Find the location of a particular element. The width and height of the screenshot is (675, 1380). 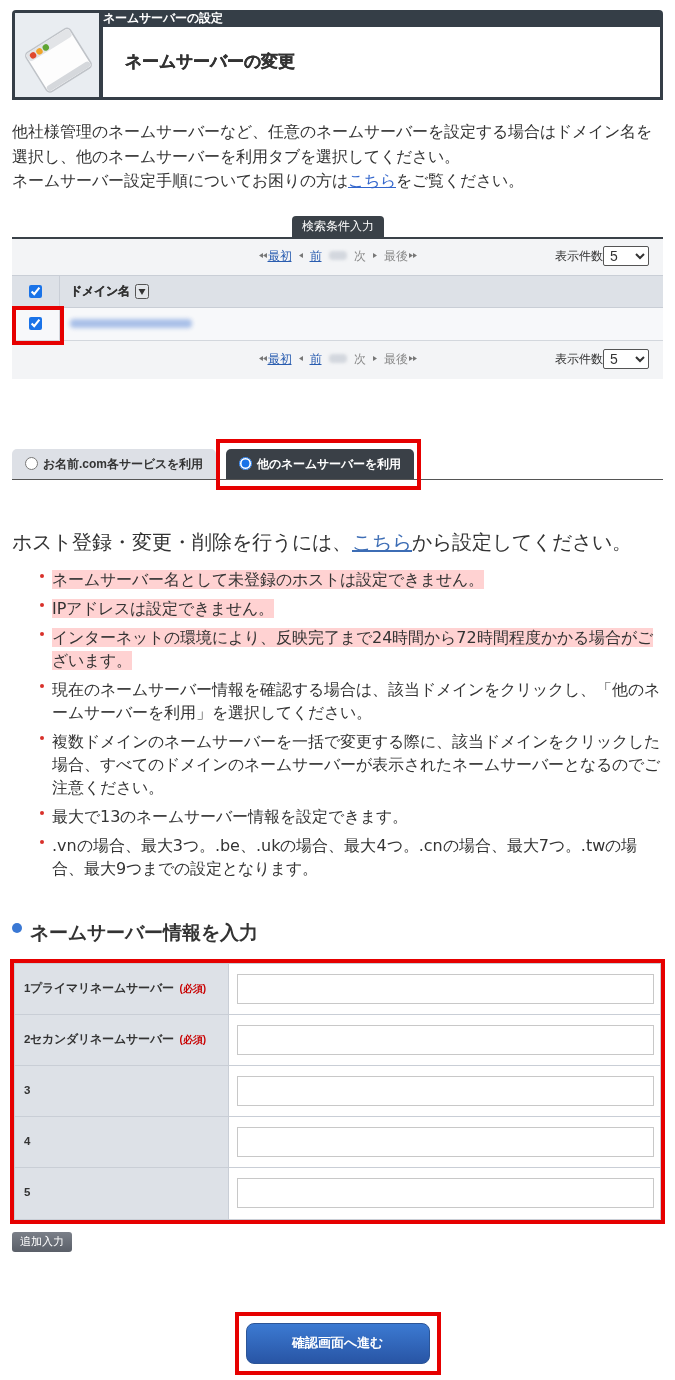

host-settings-link: こちら is located at coordinates (382, 541).